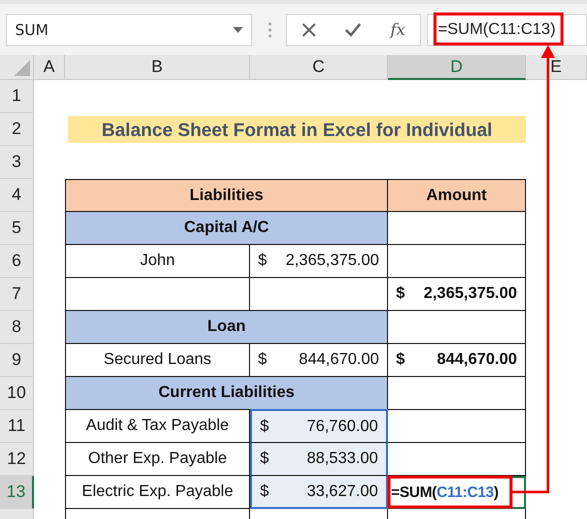 This screenshot has height=519, width=587. What do you see at coordinates (319, 459) in the screenshot?
I see `table-cell: $ 88,533.00` at bounding box center [319, 459].